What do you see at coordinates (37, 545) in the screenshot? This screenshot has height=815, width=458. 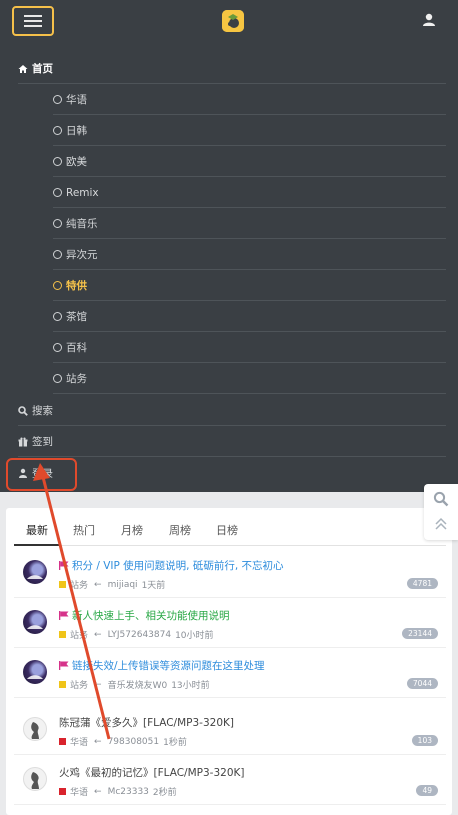 I see `active-tab-indicator` at bounding box center [37, 545].